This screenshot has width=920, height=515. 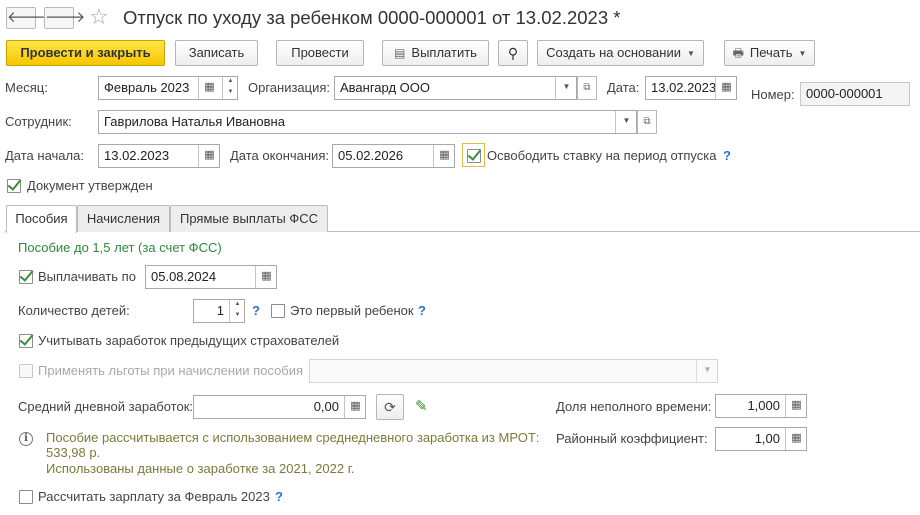 What do you see at coordinates (767, 438) in the screenshot?
I see `regional-coefficient-value: 1,00` at bounding box center [767, 438].